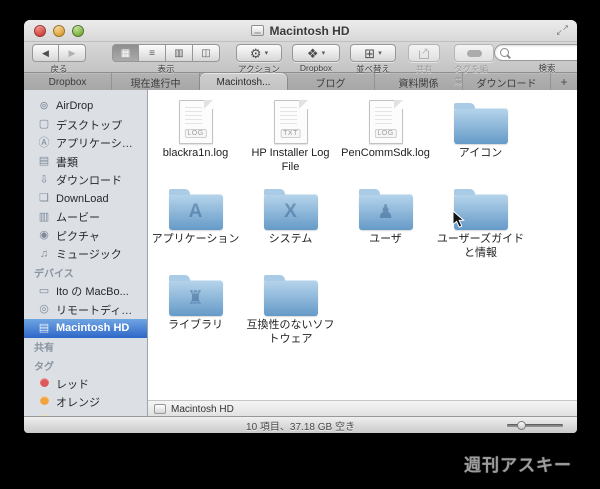 The image size is (600, 489). Describe the element at coordinates (85, 217) in the screenshot. I see `sidebar-item-movies: ▥ ムービー` at that location.